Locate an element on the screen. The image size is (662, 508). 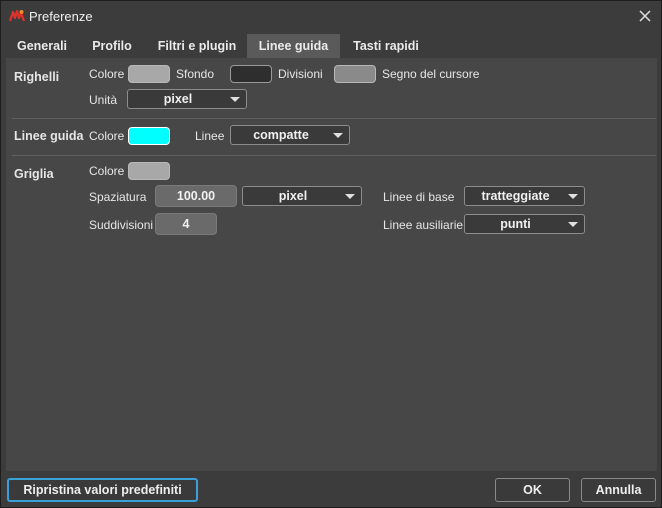
grid-base-lines-value: tratteggiate is located at coordinates (515, 196).